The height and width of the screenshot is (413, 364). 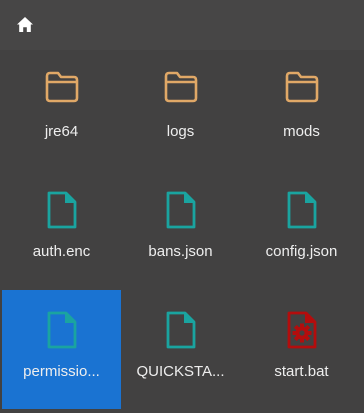 What do you see at coordinates (180, 109) in the screenshot?
I see `file-item: logs` at bounding box center [180, 109].